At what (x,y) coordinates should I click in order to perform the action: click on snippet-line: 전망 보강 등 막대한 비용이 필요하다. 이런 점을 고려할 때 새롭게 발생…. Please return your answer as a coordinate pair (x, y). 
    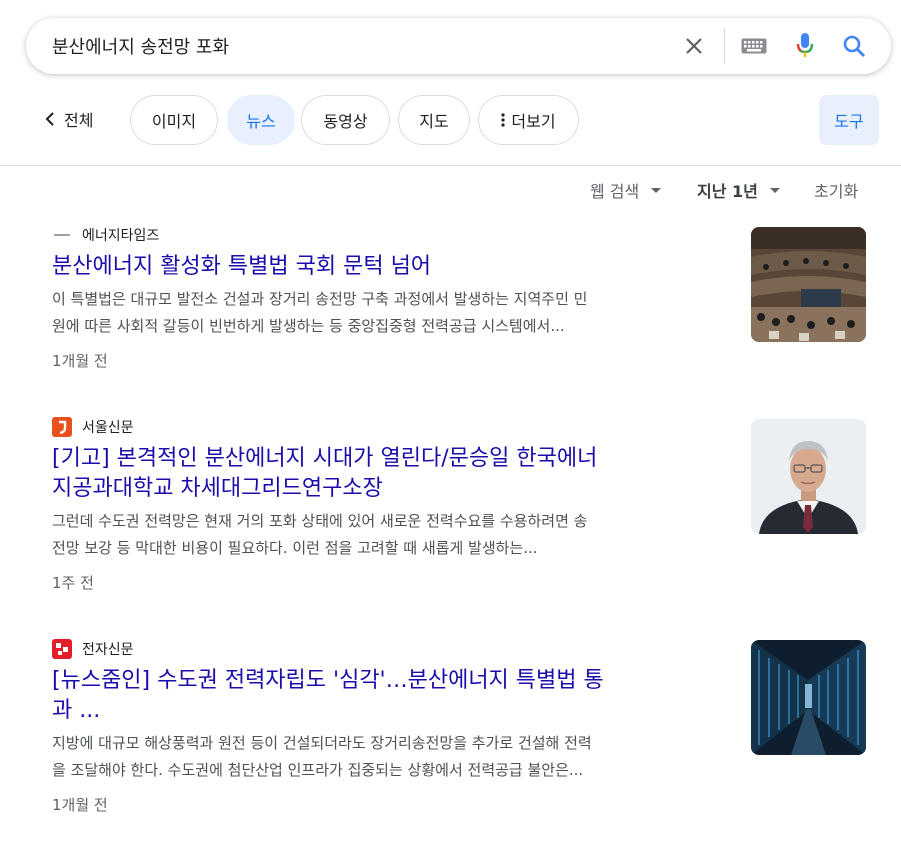
    Looking at the image, I should click on (295, 548).